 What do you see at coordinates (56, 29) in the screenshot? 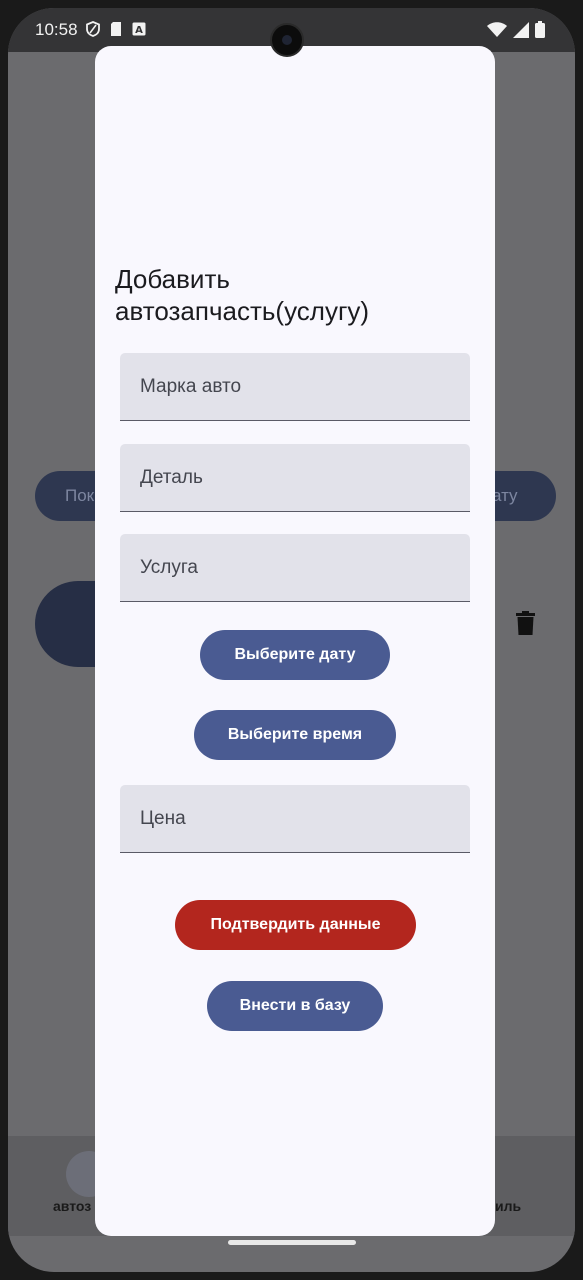
I see `status-time: 10:58` at bounding box center [56, 29].